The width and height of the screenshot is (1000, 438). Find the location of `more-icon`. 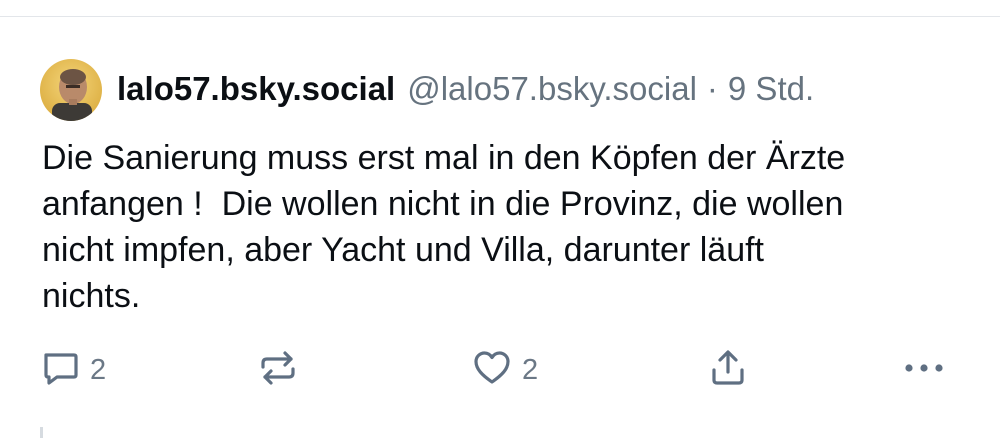

more-icon is located at coordinates (924, 370).